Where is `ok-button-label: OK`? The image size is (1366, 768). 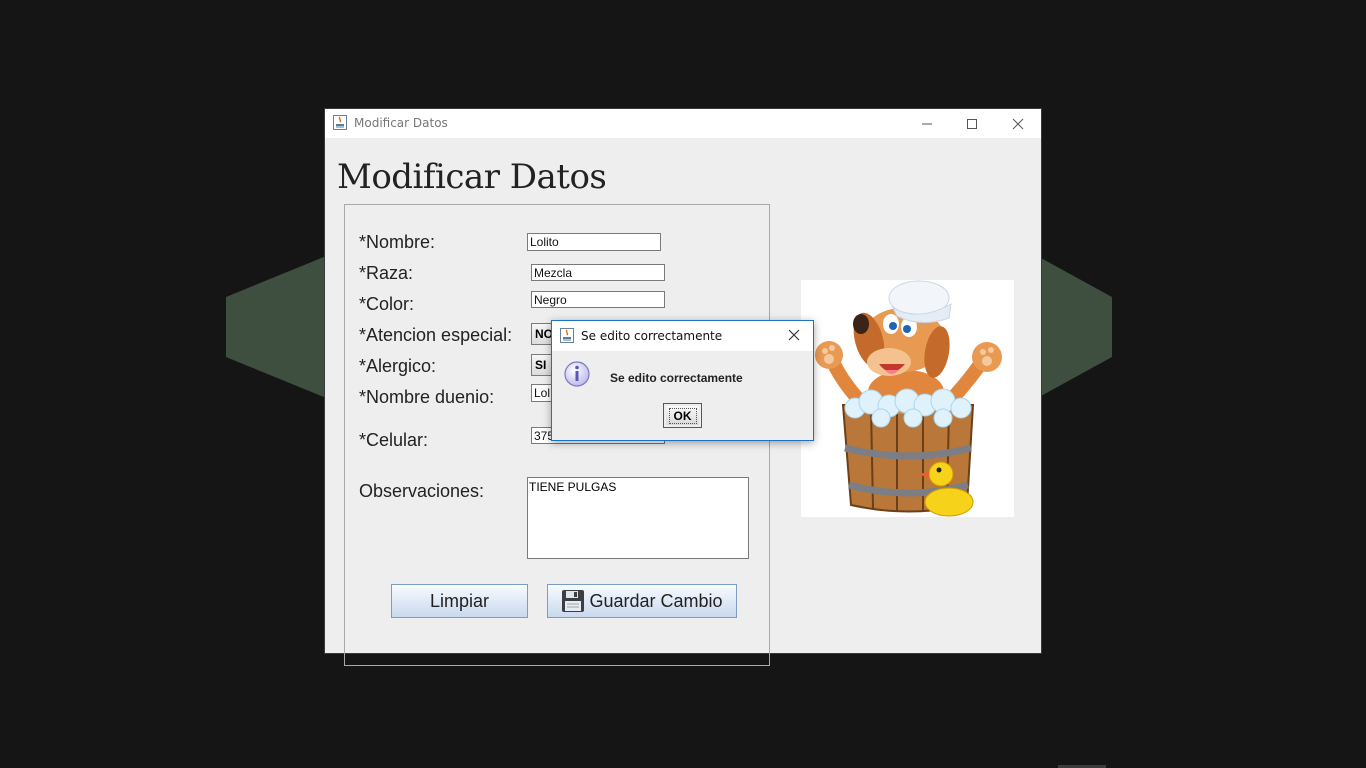 ok-button-label: OK is located at coordinates (682, 415).